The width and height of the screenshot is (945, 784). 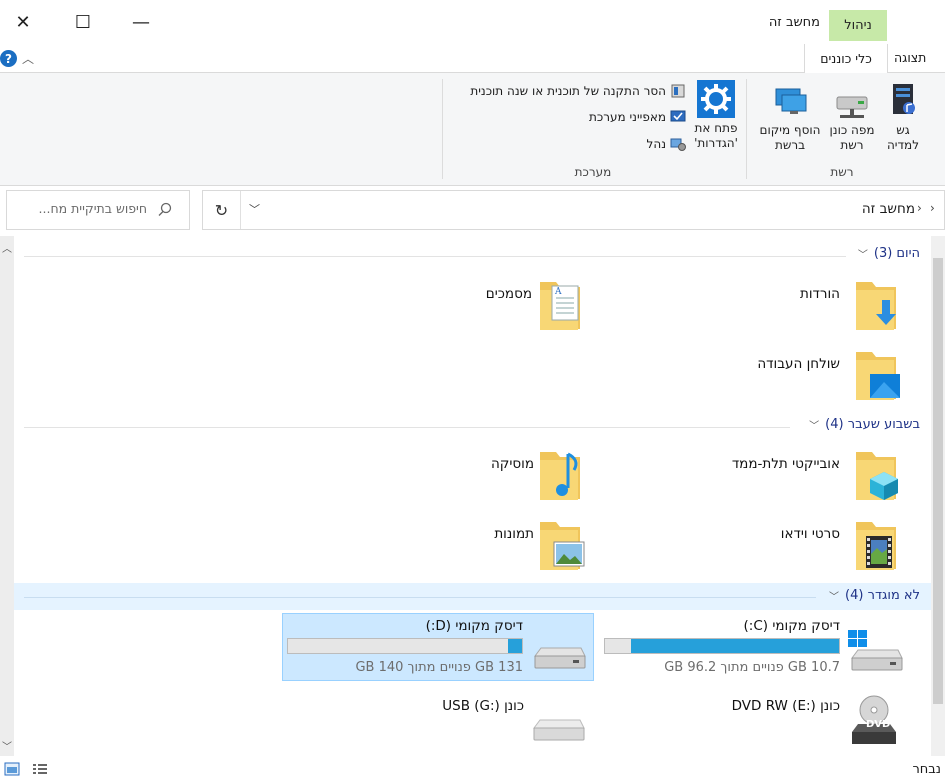 I want to click on folder-label: תמונות, so click(x=514, y=534).